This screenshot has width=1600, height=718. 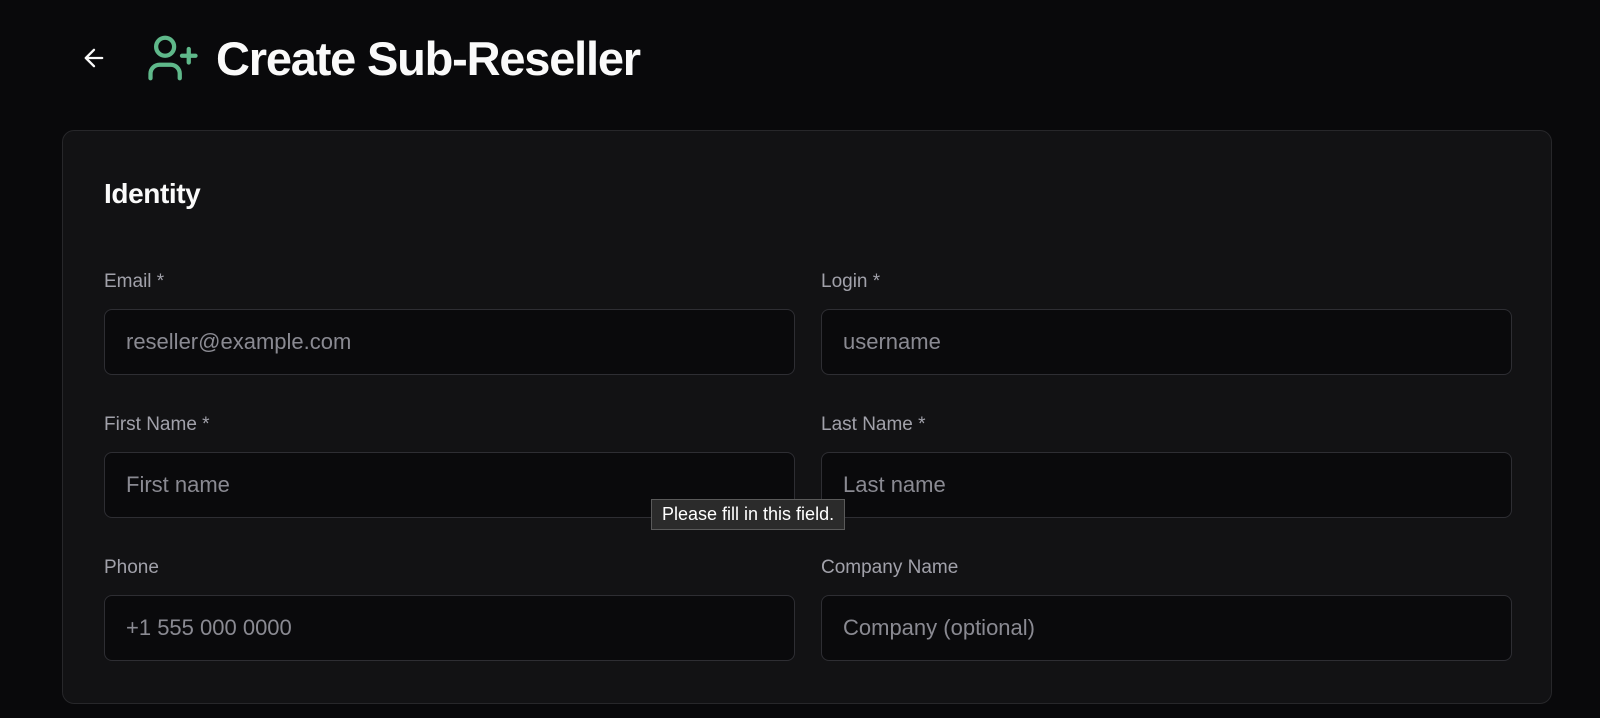 What do you see at coordinates (449, 628) in the screenshot?
I see `phone-input` at bounding box center [449, 628].